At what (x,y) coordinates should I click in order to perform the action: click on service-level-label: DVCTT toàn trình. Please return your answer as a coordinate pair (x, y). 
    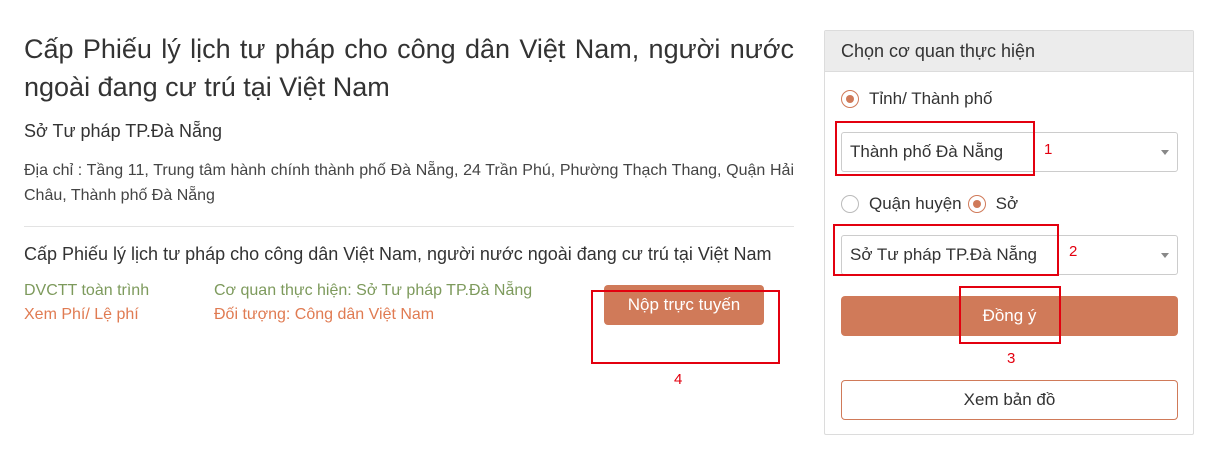
    Looking at the image, I should click on (87, 290).